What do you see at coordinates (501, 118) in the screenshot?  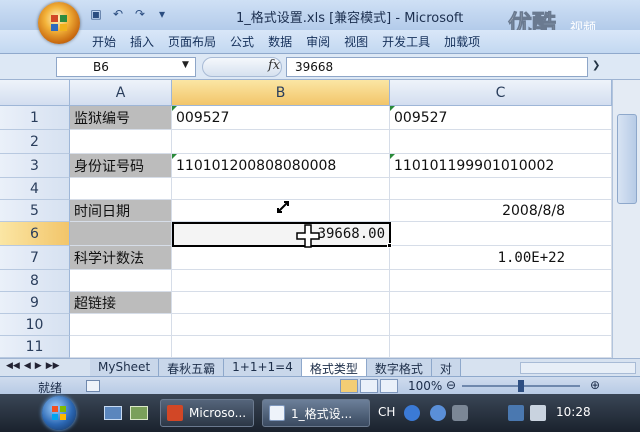 I see `cell-c1: 009527` at bounding box center [501, 118].